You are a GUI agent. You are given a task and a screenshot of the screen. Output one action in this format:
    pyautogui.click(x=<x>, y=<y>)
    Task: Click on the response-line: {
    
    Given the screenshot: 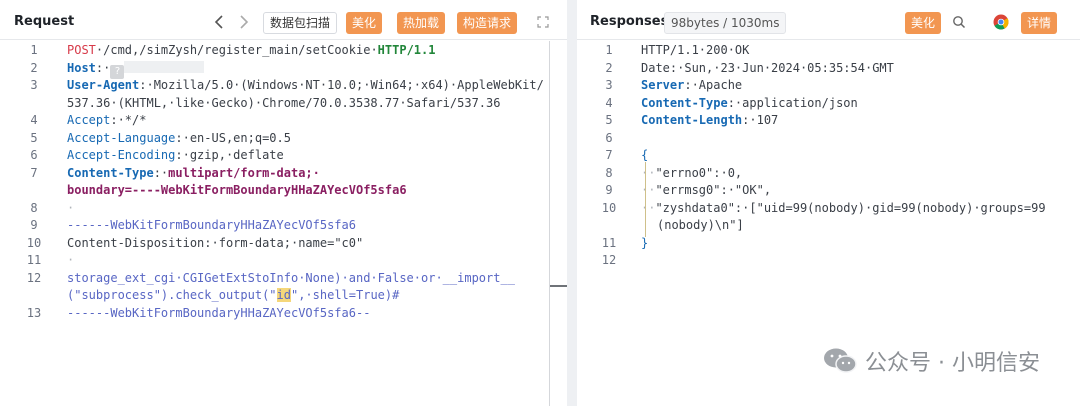 What is the action you would take?
    pyautogui.click(x=645, y=155)
    